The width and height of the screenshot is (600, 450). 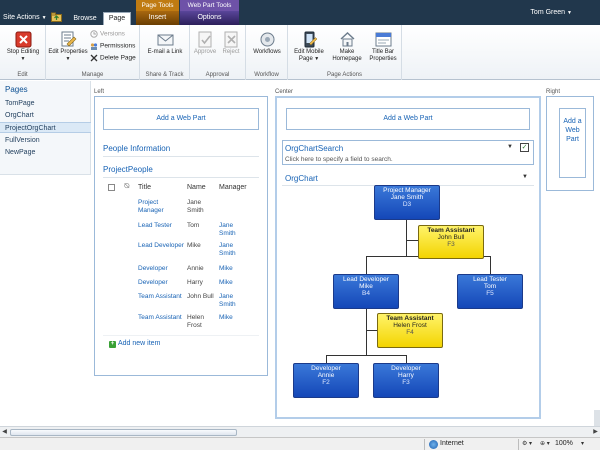 I want to click on versions-icon, so click(x=94, y=34).